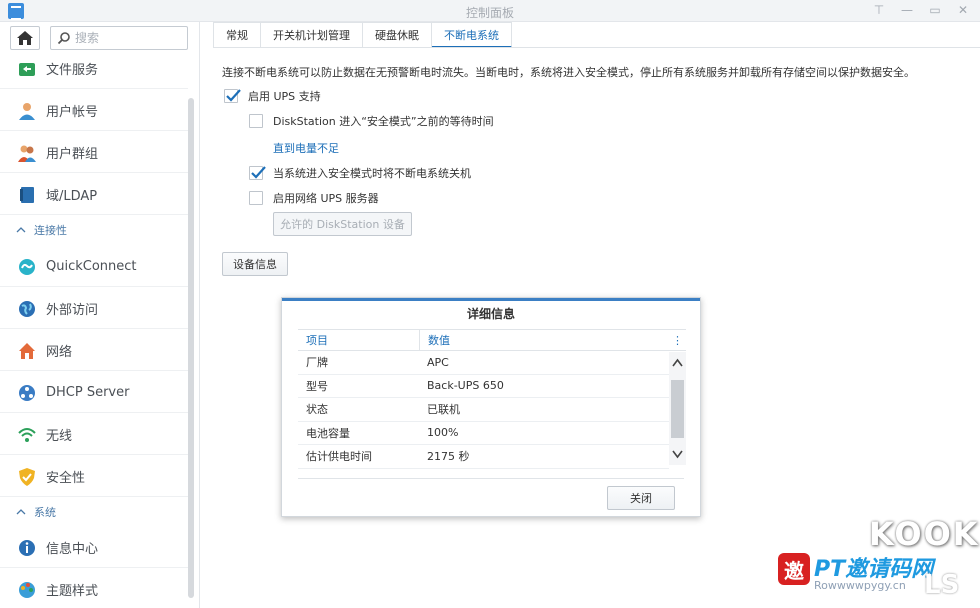 Image resolution: width=980 pixels, height=608 pixels. Describe the element at coordinates (27, 153) in the screenshot. I see `group-icon` at that location.